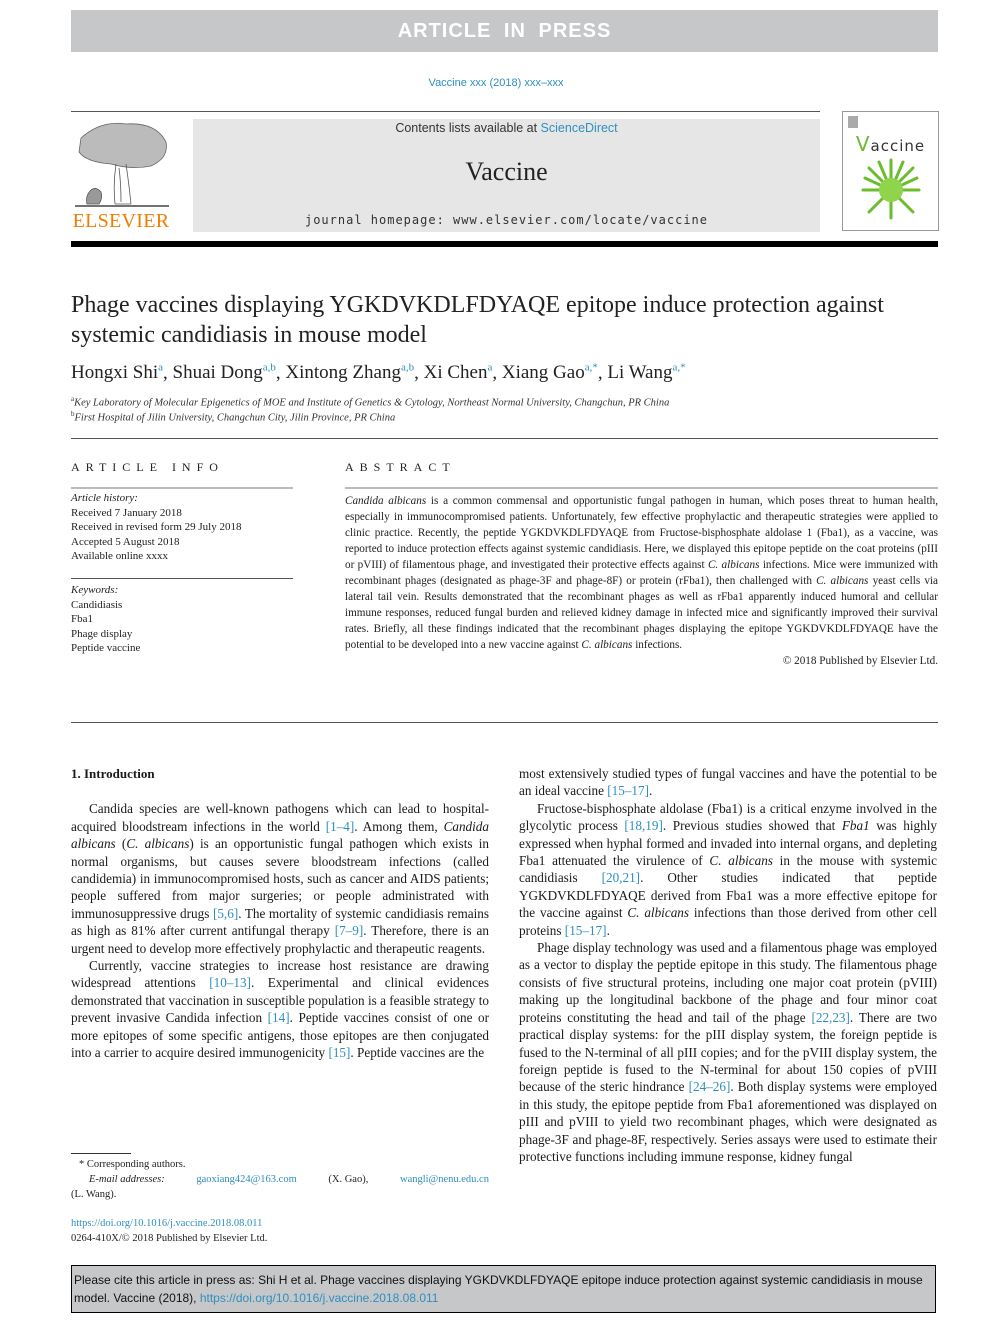 The image size is (992, 1323). Describe the element at coordinates (646, 372) in the screenshot. I see `author: Li Wanga,*` at that location.